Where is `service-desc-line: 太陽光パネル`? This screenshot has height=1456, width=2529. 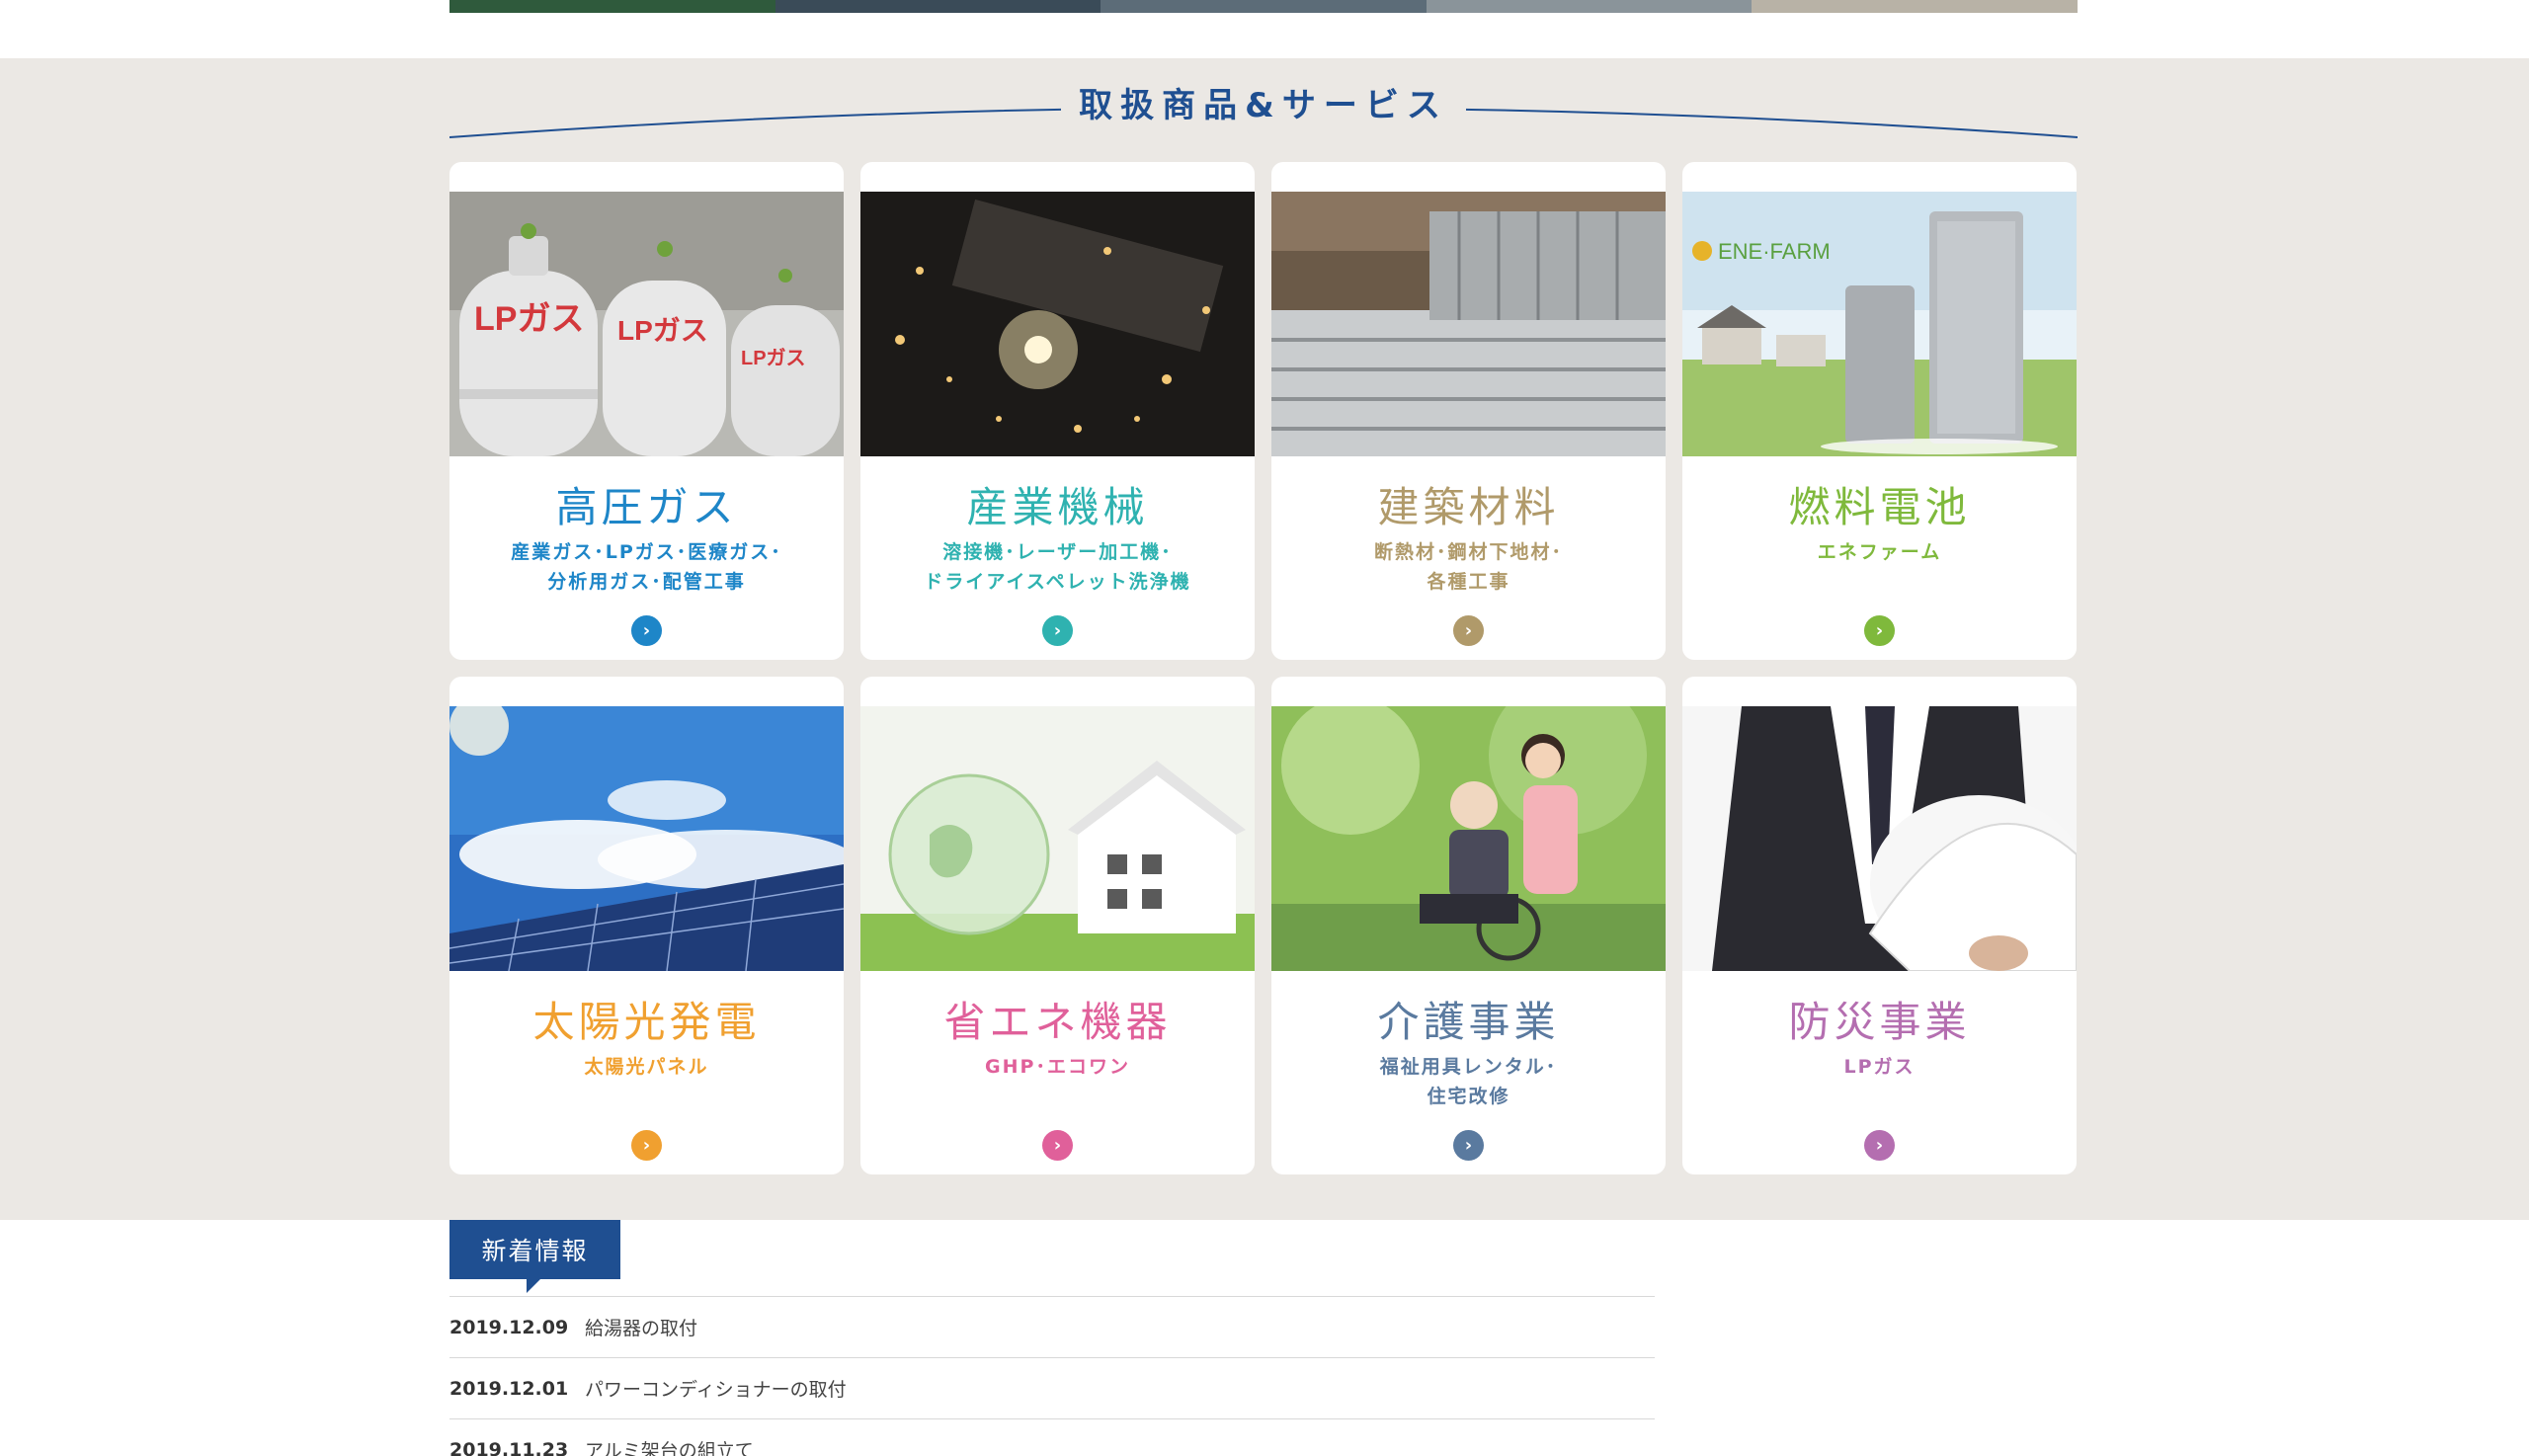
service-desc-line: 太陽光パネル is located at coordinates (646, 1067).